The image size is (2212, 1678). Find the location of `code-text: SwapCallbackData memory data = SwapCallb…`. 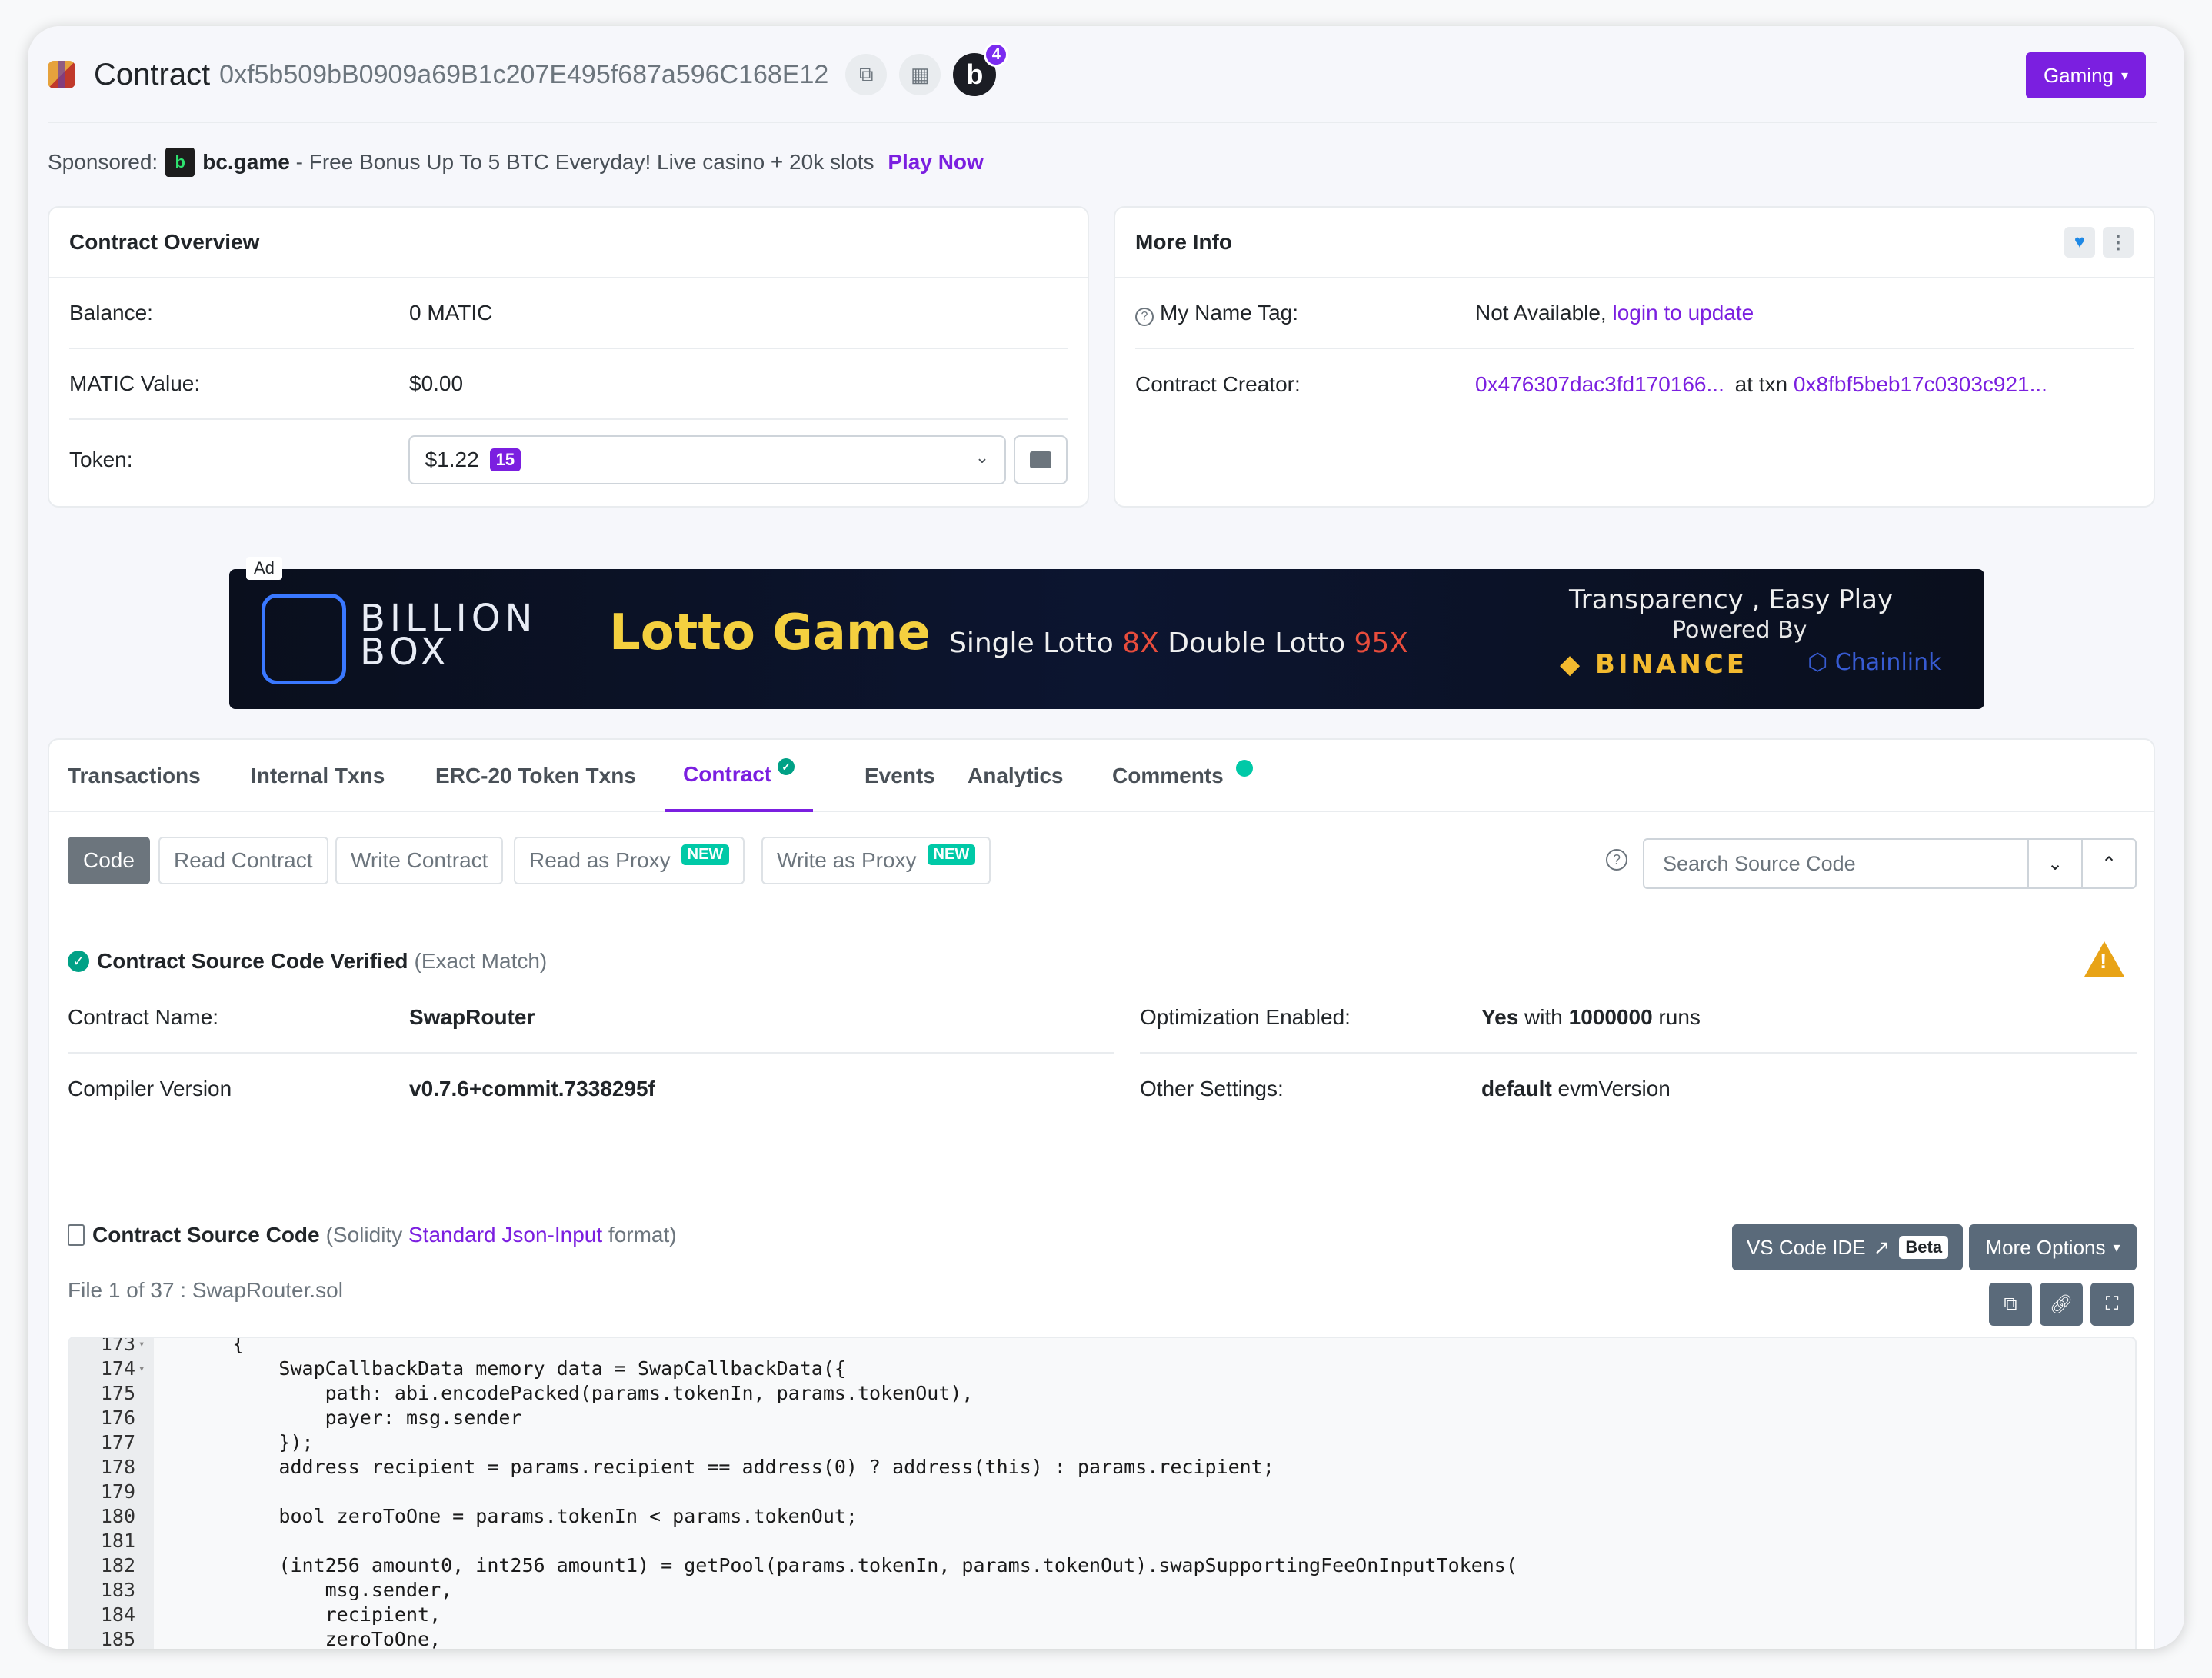

code-text: SwapCallbackData memory data = SwapCallb… is located at coordinates (516, 1368).